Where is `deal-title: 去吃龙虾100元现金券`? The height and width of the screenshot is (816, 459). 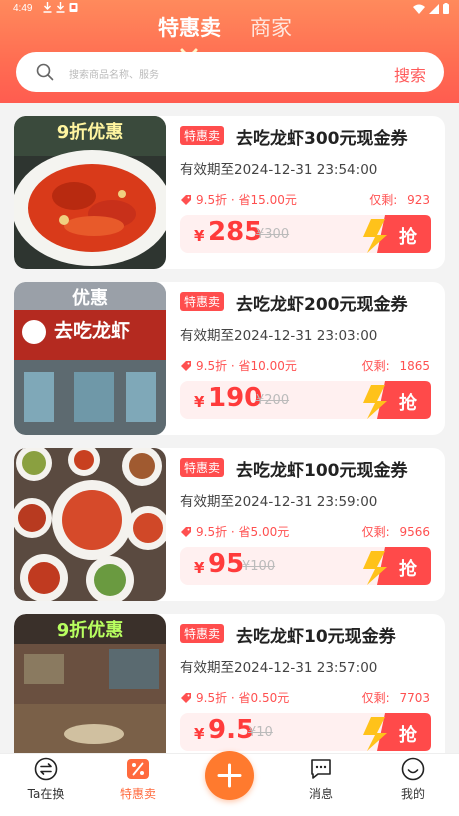 deal-title: 去吃龙虾100元现金券 is located at coordinates (322, 471).